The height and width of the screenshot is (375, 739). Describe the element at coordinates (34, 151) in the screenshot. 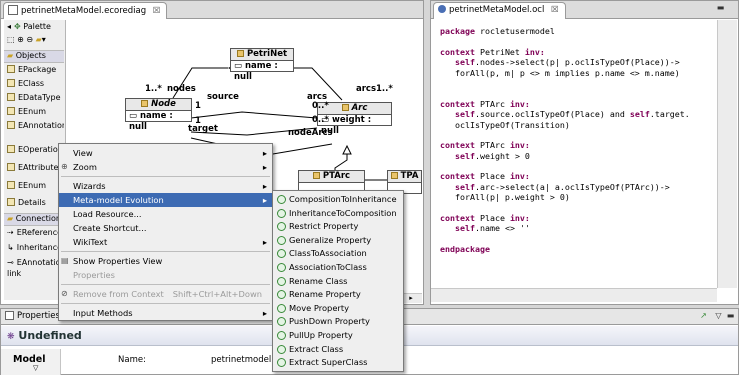

I see `palette-item-eoperation: EOperation` at that location.